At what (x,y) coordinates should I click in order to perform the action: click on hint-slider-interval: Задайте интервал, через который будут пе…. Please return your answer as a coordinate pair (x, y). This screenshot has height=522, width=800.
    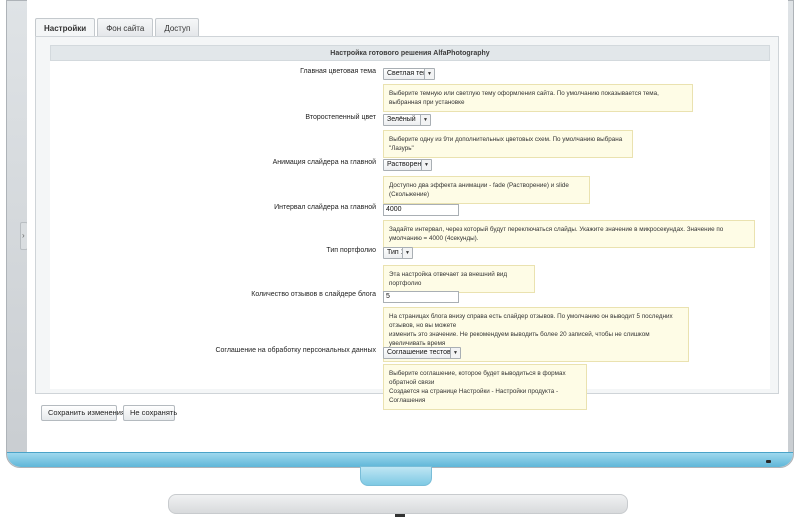
    Looking at the image, I should click on (569, 234).